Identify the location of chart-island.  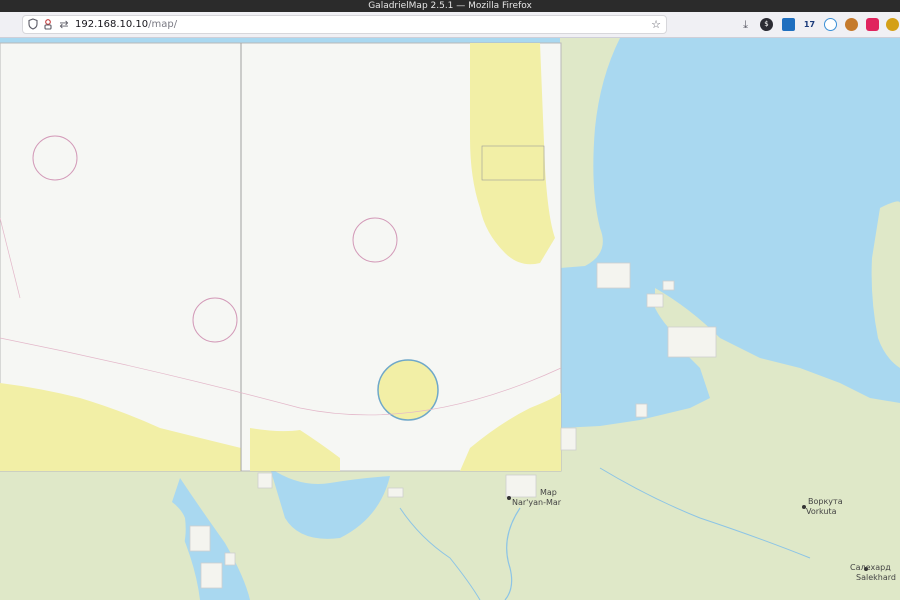
(408, 390).